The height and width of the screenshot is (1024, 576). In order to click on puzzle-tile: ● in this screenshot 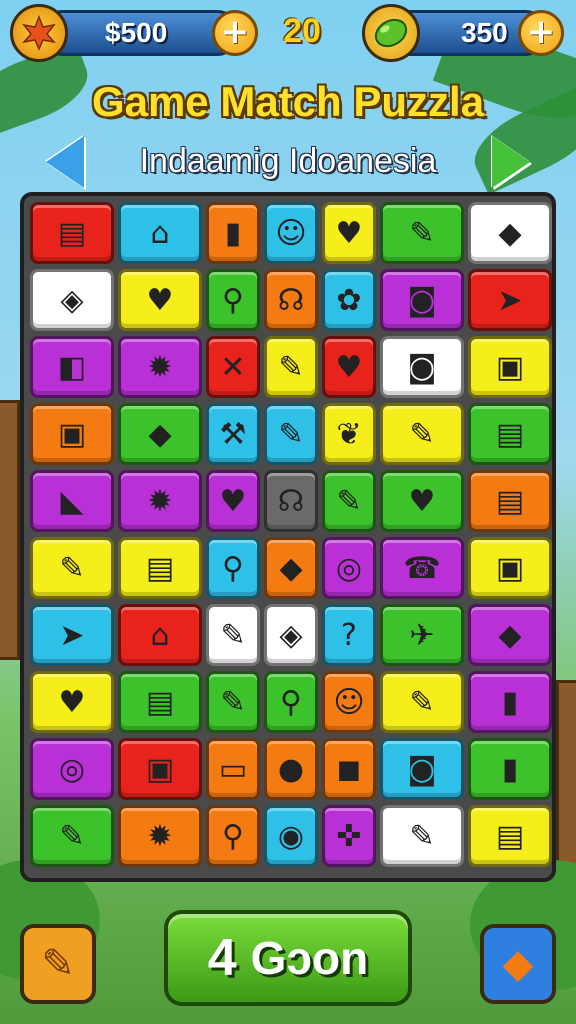, I will do `click(291, 769)`.